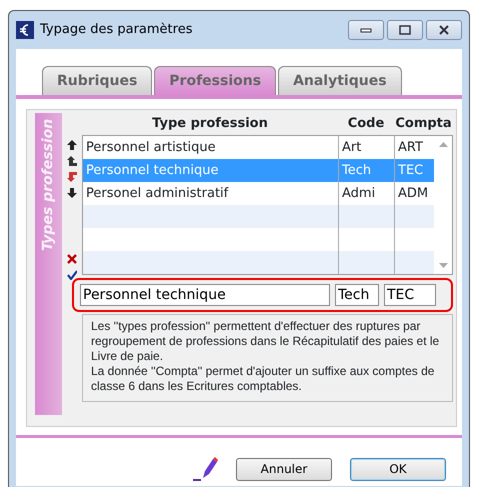 This screenshot has height=487, width=478. What do you see at coordinates (48, 186) in the screenshot?
I see `sidebar-label: Types profession` at bounding box center [48, 186].